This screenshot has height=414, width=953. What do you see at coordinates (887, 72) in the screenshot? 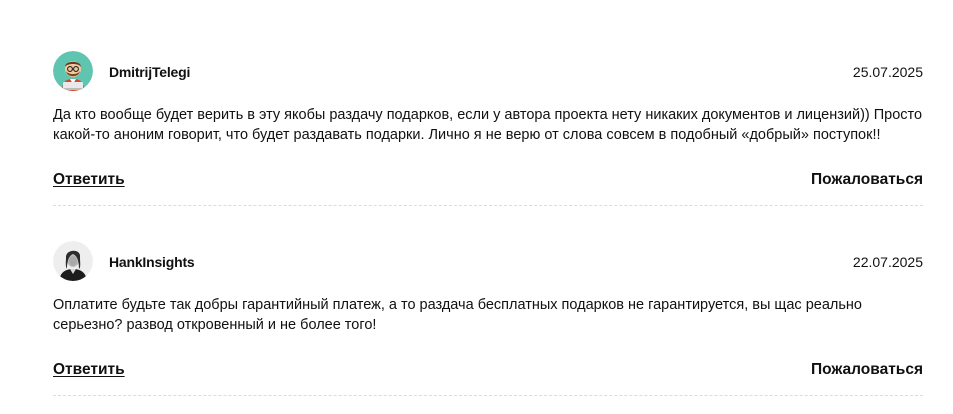
I see `comment-date: 25.07.2025` at bounding box center [887, 72].